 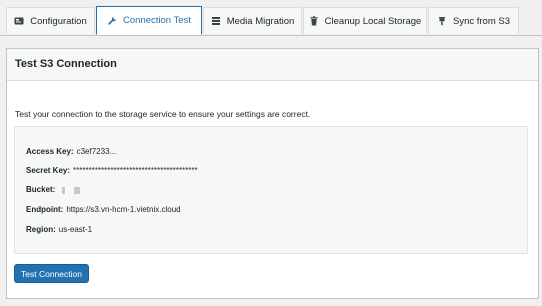 I want to click on tab-cleanup-local-storage: Cleanup Local Storage, so click(x=365, y=20).